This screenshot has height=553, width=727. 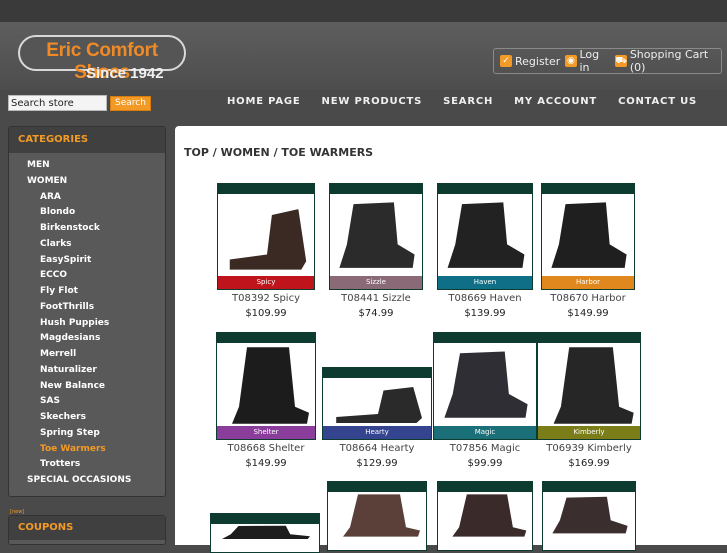 I want to click on coupons-panel: COUPONS, so click(x=87, y=530).